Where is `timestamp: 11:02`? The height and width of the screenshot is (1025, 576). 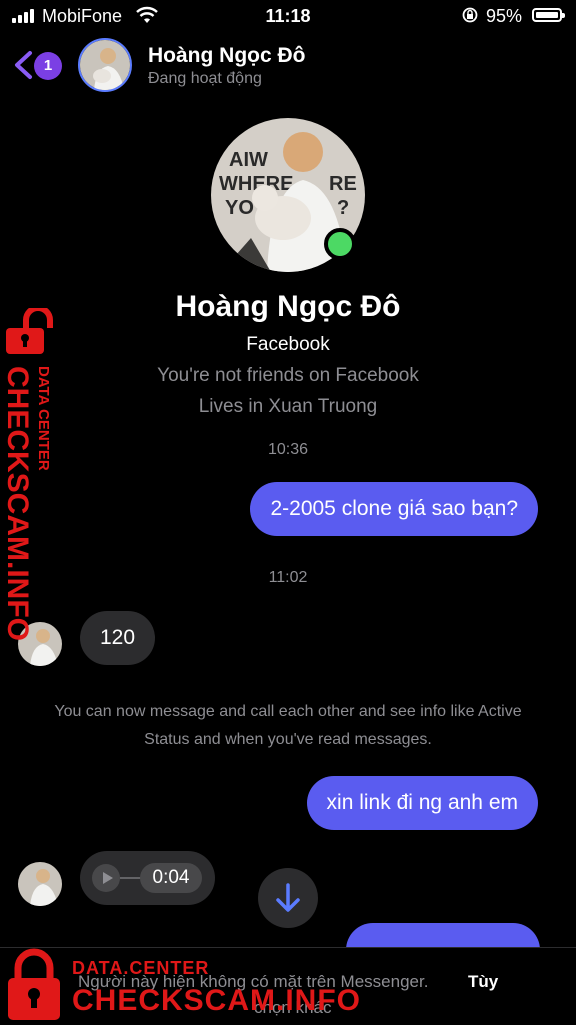
timestamp: 11:02 is located at coordinates (288, 577).